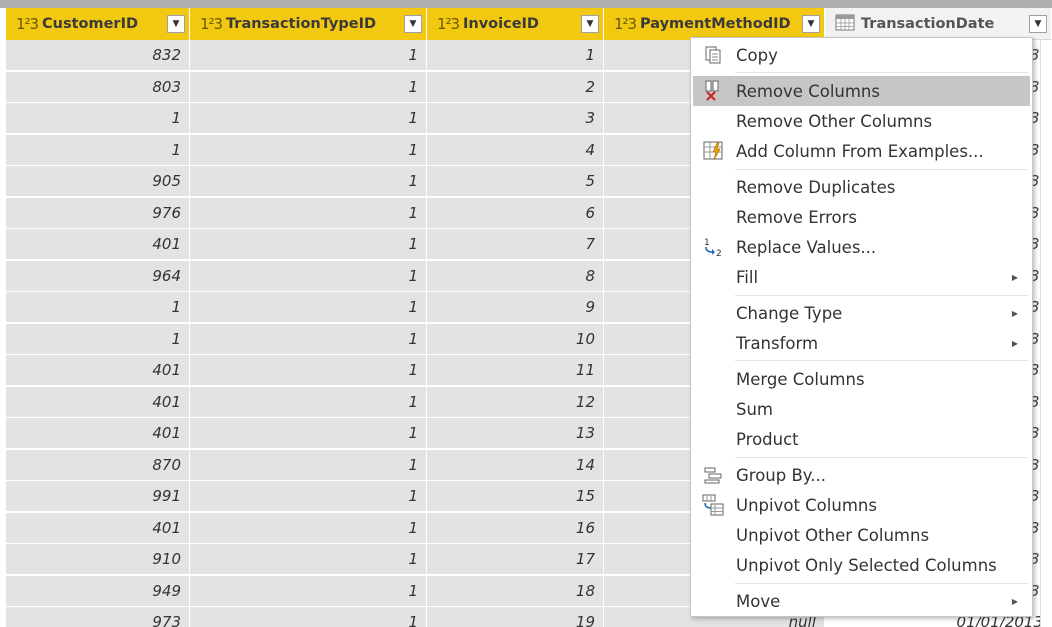 Image resolution: width=1052 pixels, height=627 pixels. What do you see at coordinates (808, 91) in the screenshot?
I see `menu-item-label: Remove Columns` at bounding box center [808, 91].